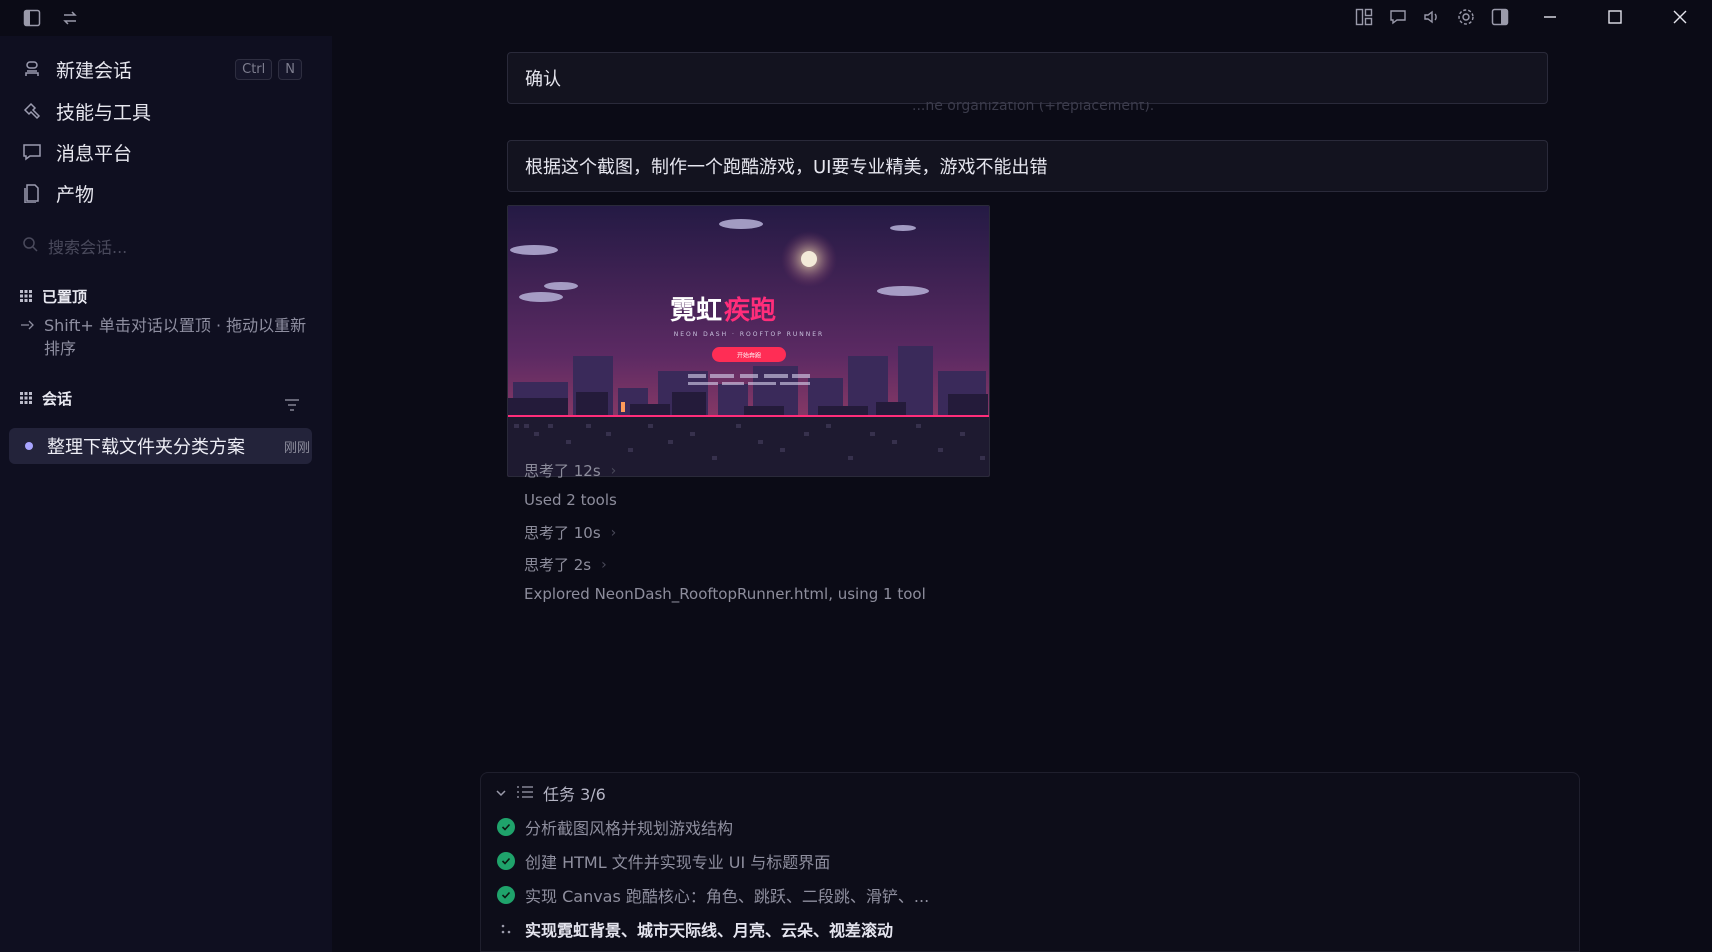  I want to click on thinking-step: 思考了 12s ›, so click(570, 470).